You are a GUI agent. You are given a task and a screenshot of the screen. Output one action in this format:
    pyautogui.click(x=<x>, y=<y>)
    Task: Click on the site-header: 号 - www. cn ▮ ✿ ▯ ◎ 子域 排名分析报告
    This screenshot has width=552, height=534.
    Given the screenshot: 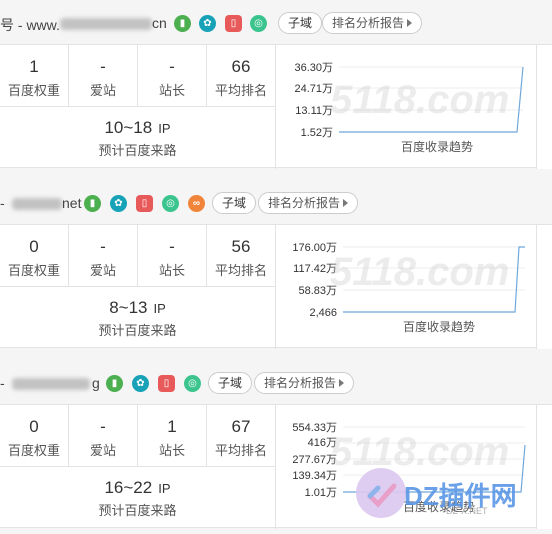 What is the action you would take?
    pyautogui.click(x=276, y=23)
    